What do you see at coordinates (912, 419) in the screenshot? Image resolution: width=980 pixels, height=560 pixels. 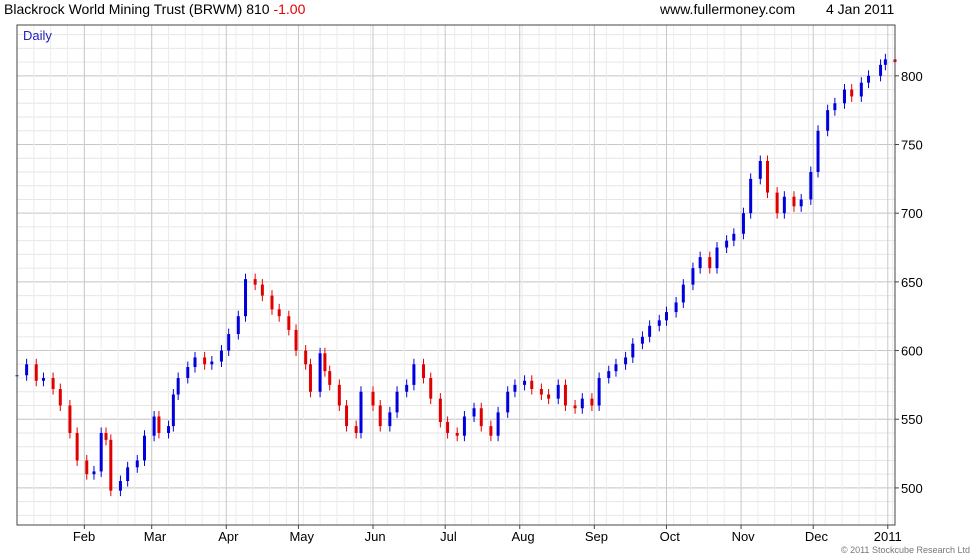 I see `y-tick-label: 550` at bounding box center [912, 419].